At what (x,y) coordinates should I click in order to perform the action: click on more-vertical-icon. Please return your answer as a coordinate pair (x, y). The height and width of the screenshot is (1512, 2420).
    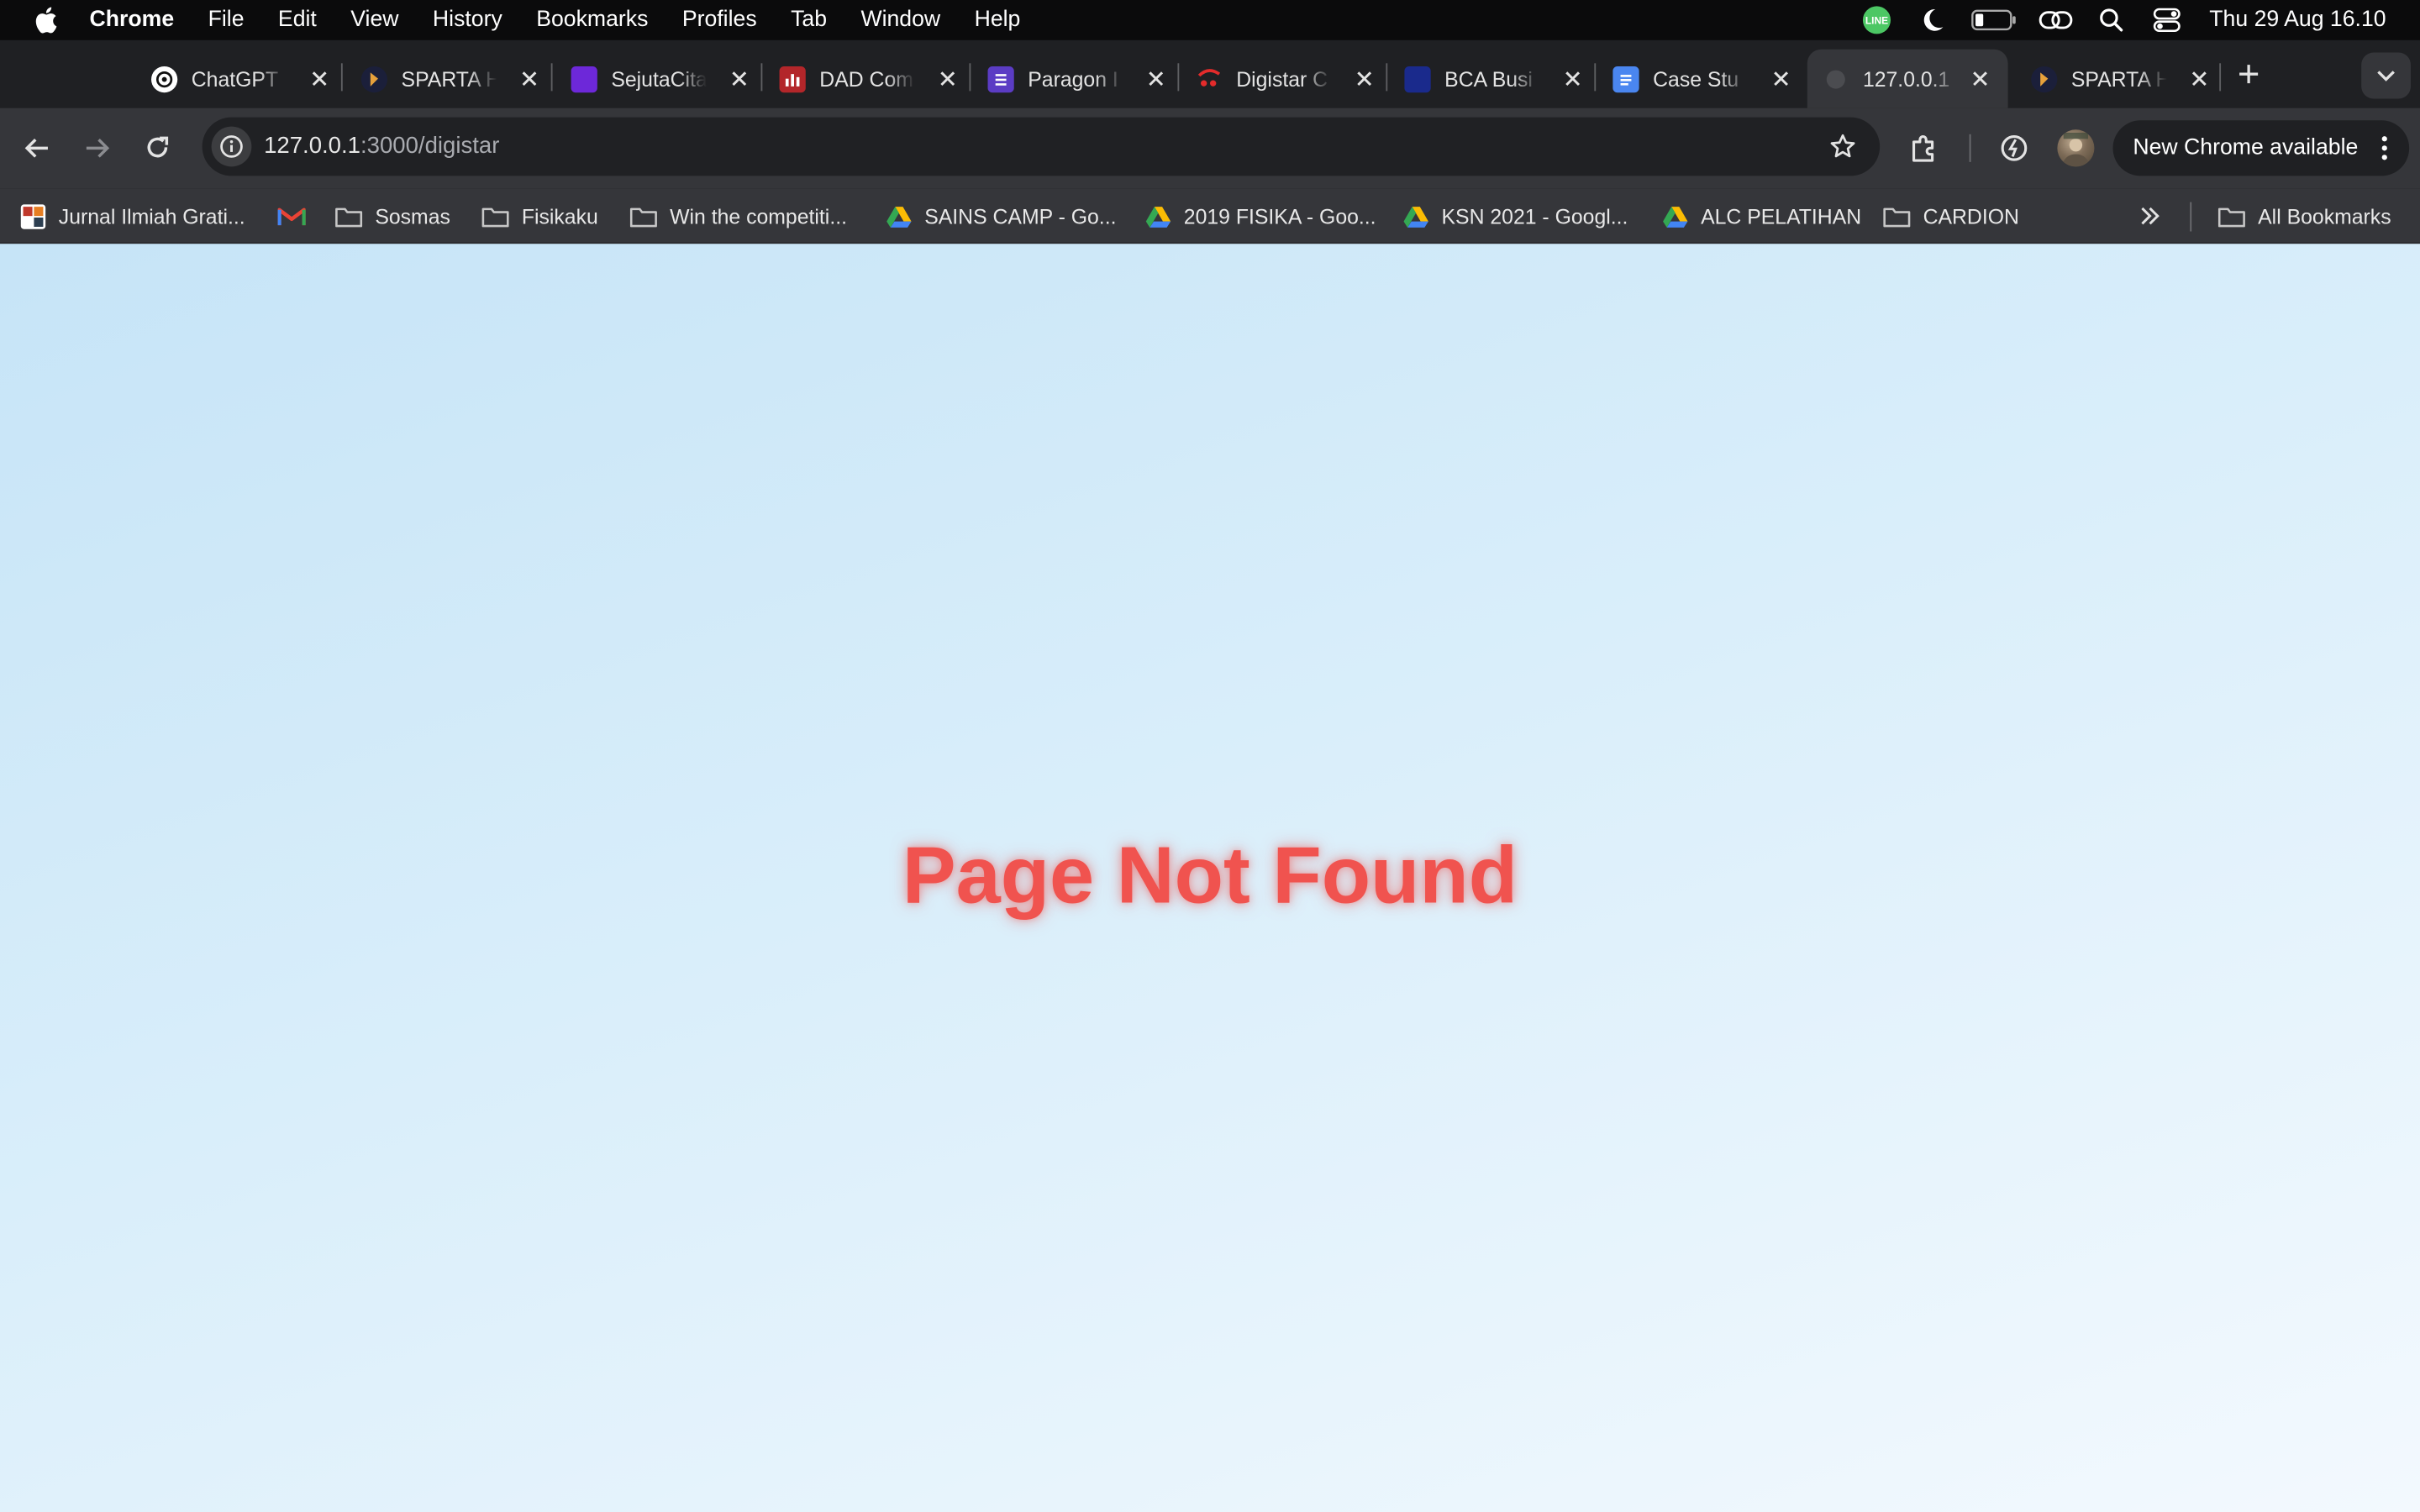
    Looking at the image, I should click on (2385, 148).